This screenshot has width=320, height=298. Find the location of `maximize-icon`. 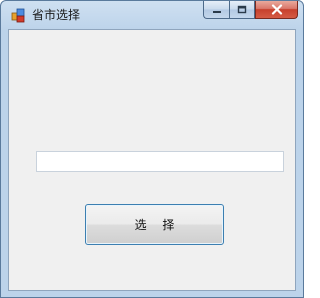

maximize-icon is located at coordinates (242, 9).